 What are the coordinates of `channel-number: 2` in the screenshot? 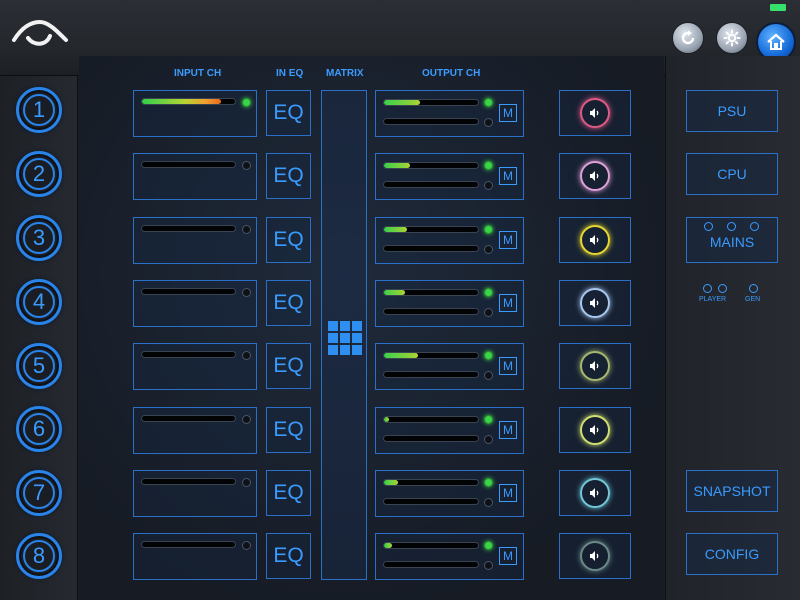 It's located at (39, 174).